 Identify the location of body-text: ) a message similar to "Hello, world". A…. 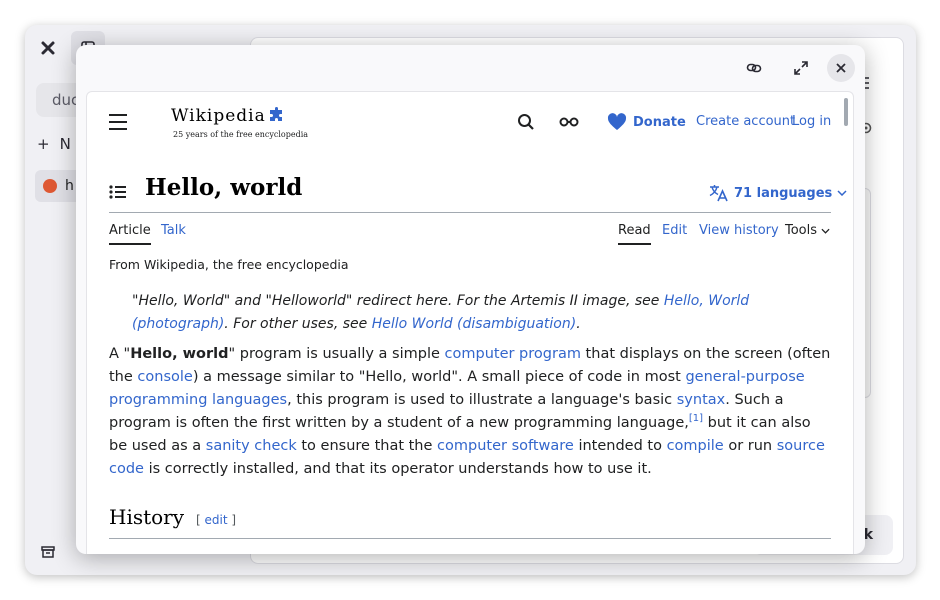
(439, 377).